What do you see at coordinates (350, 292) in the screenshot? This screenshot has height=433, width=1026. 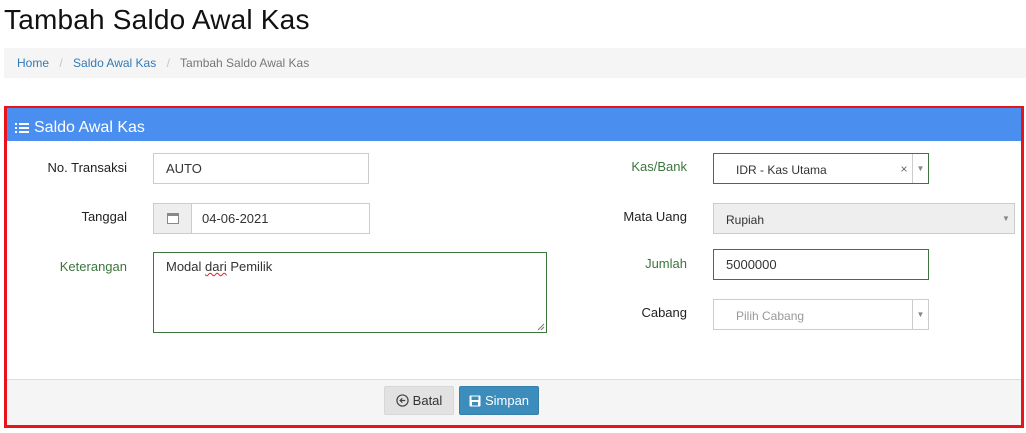 I see `keterangan-textarea: Modal dari Pemilik` at bounding box center [350, 292].